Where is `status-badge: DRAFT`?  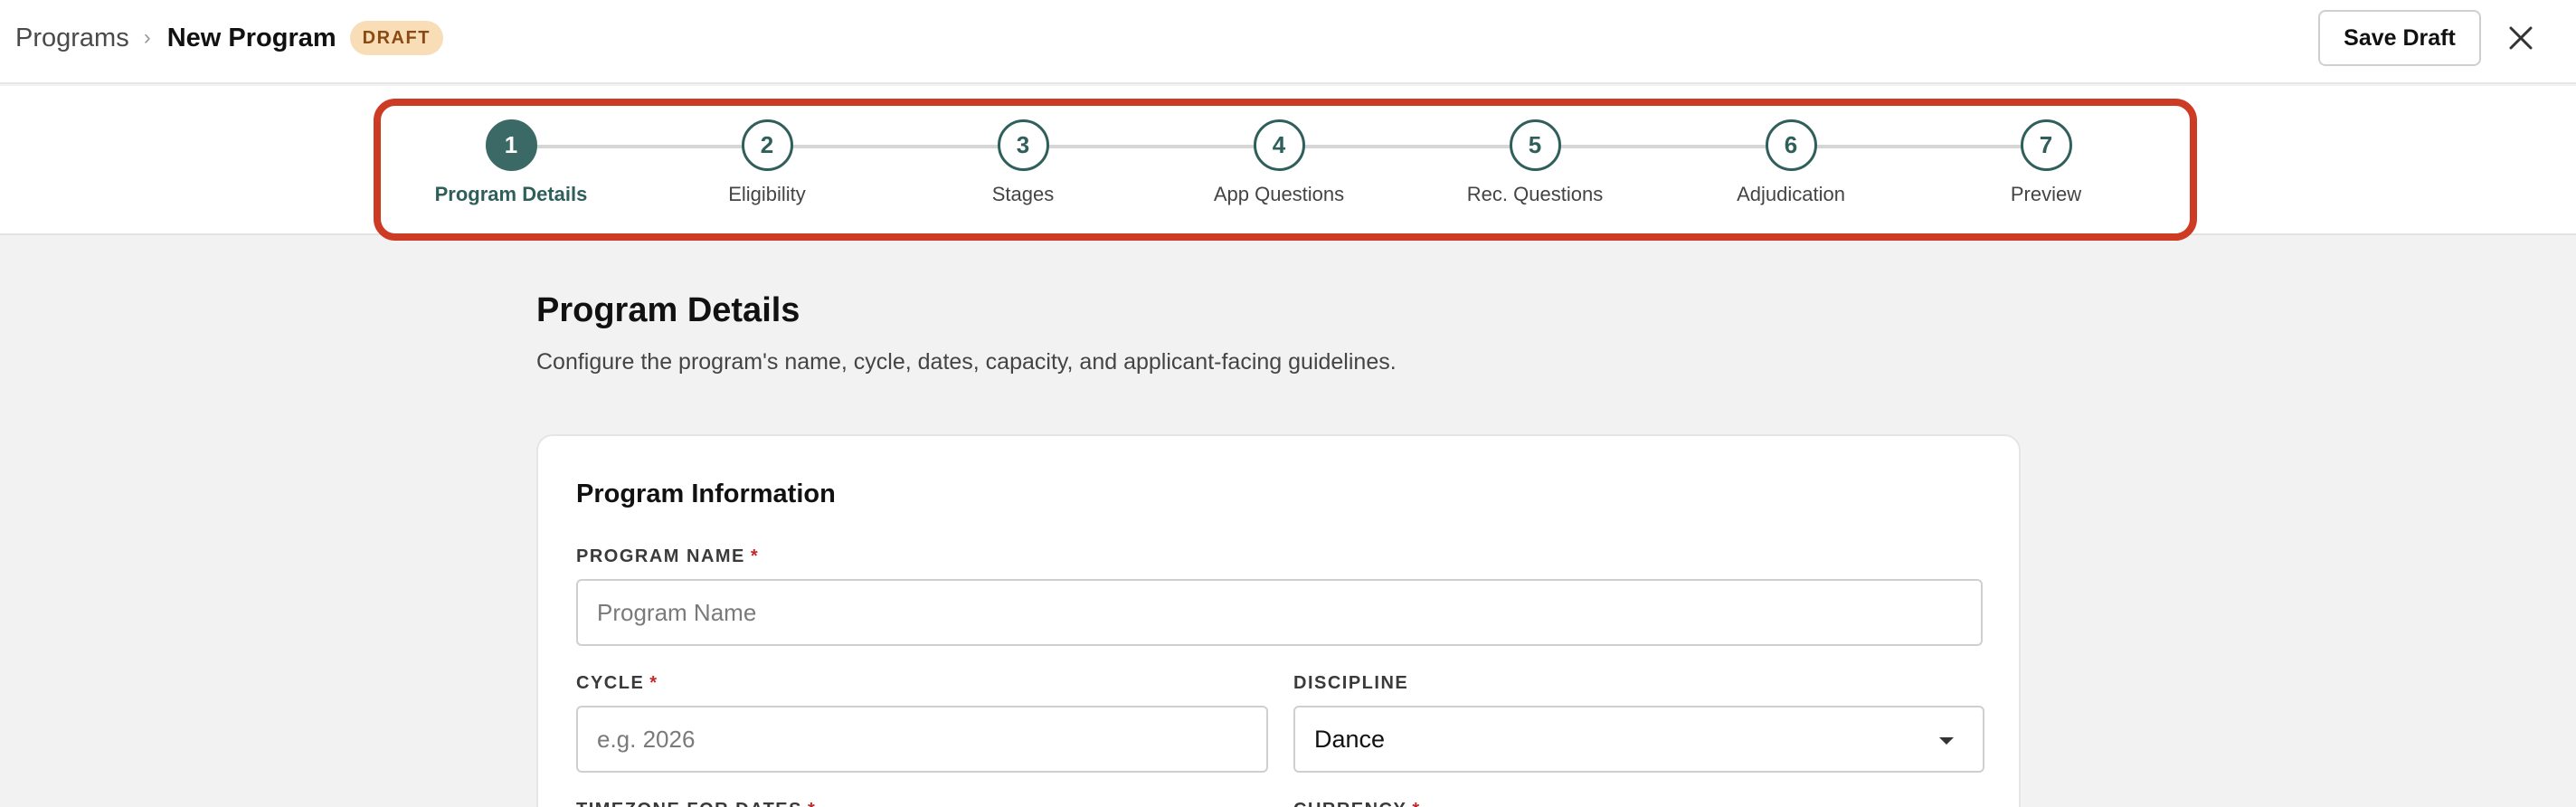
status-badge: DRAFT is located at coordinates (396, 38).